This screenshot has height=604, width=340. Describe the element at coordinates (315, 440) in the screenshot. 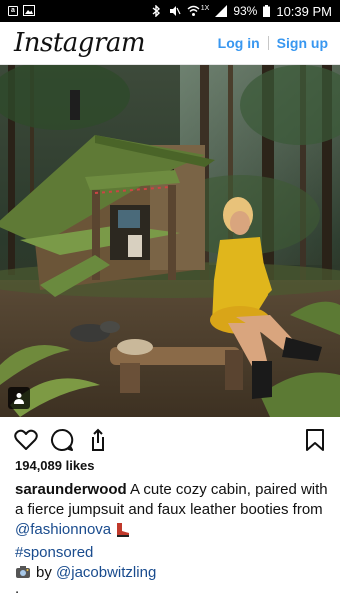

I see `bookmark-icon` at that location.